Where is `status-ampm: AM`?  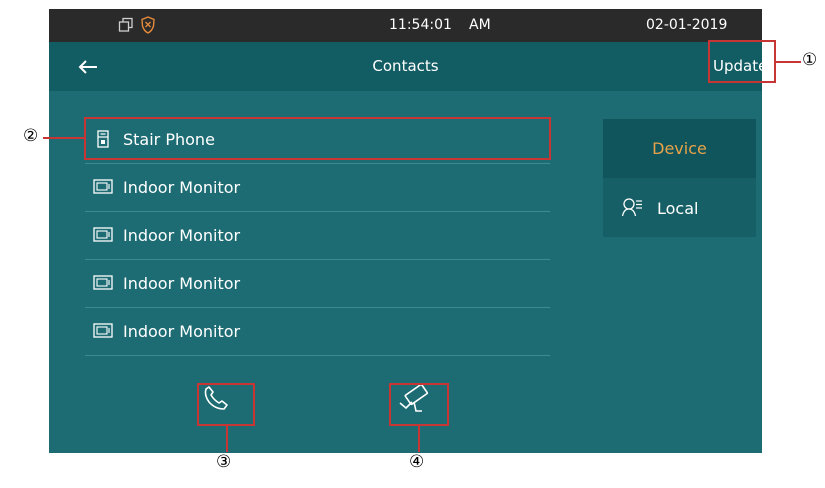
status-ampm: AM is located at coordinates (480, 25).